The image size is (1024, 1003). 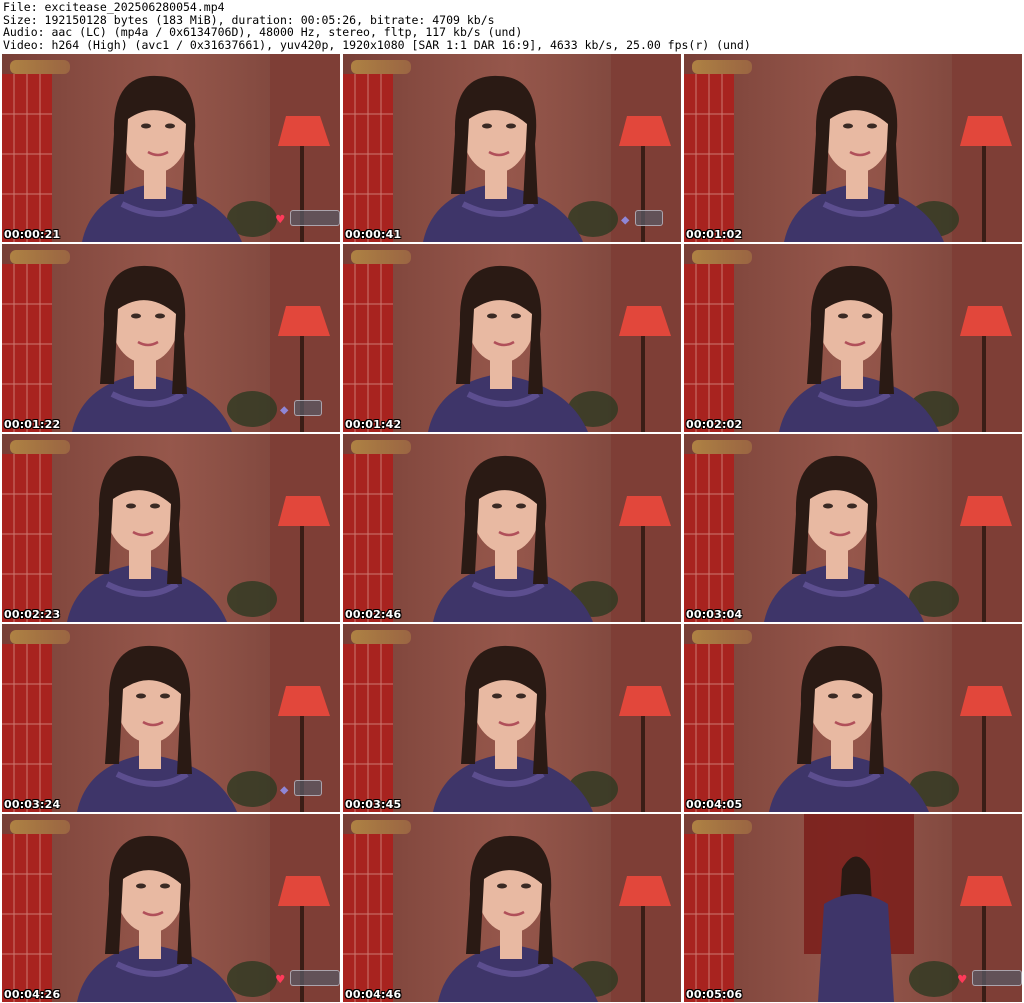 I want to click on video-thumbnail: 00:02:02, so click(x=853, y=338).